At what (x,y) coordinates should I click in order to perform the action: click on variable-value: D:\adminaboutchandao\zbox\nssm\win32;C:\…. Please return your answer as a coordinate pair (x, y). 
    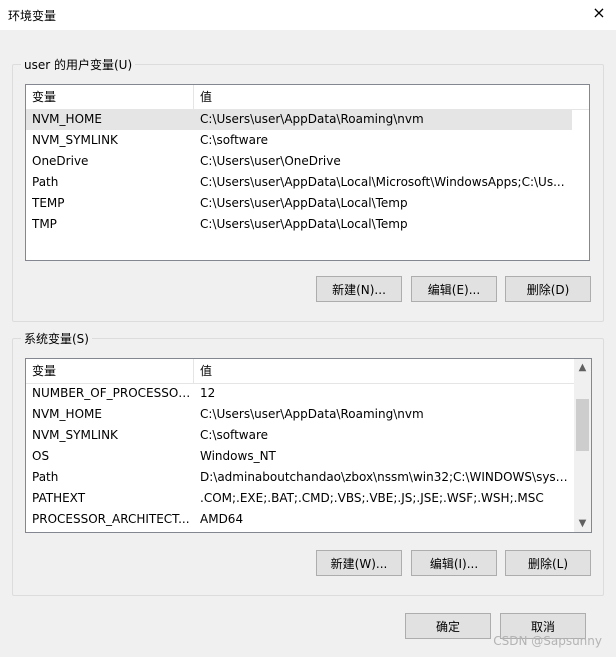
    Looking at the image, I should click on (384, 477).